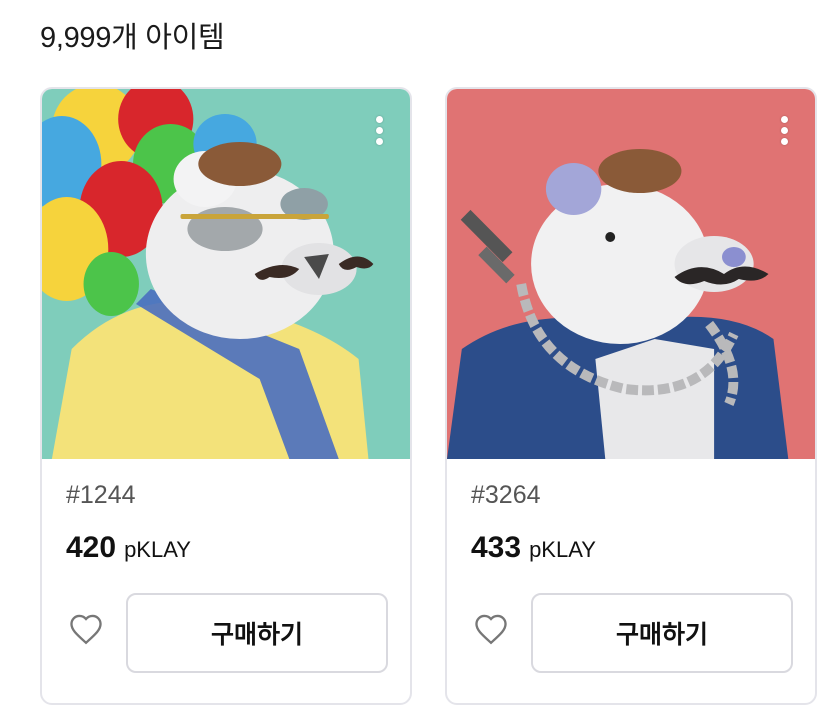 The height and width of the screenshot is (718, 838). What do you see at coordinates (506, 495) in the screenshot?
I see `token-id: #3264` at bounding box center [506, 495].